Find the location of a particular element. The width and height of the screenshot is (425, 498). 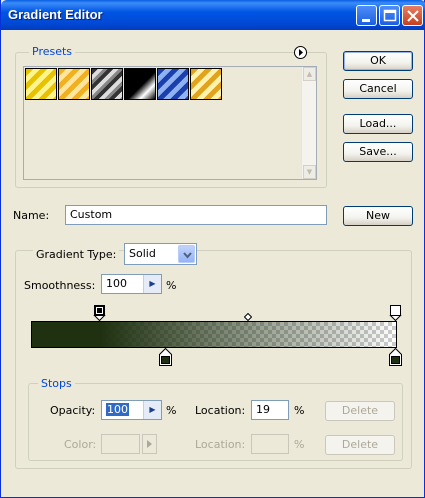

opacity-location-label: Location: is located at coordinates (220, 410).